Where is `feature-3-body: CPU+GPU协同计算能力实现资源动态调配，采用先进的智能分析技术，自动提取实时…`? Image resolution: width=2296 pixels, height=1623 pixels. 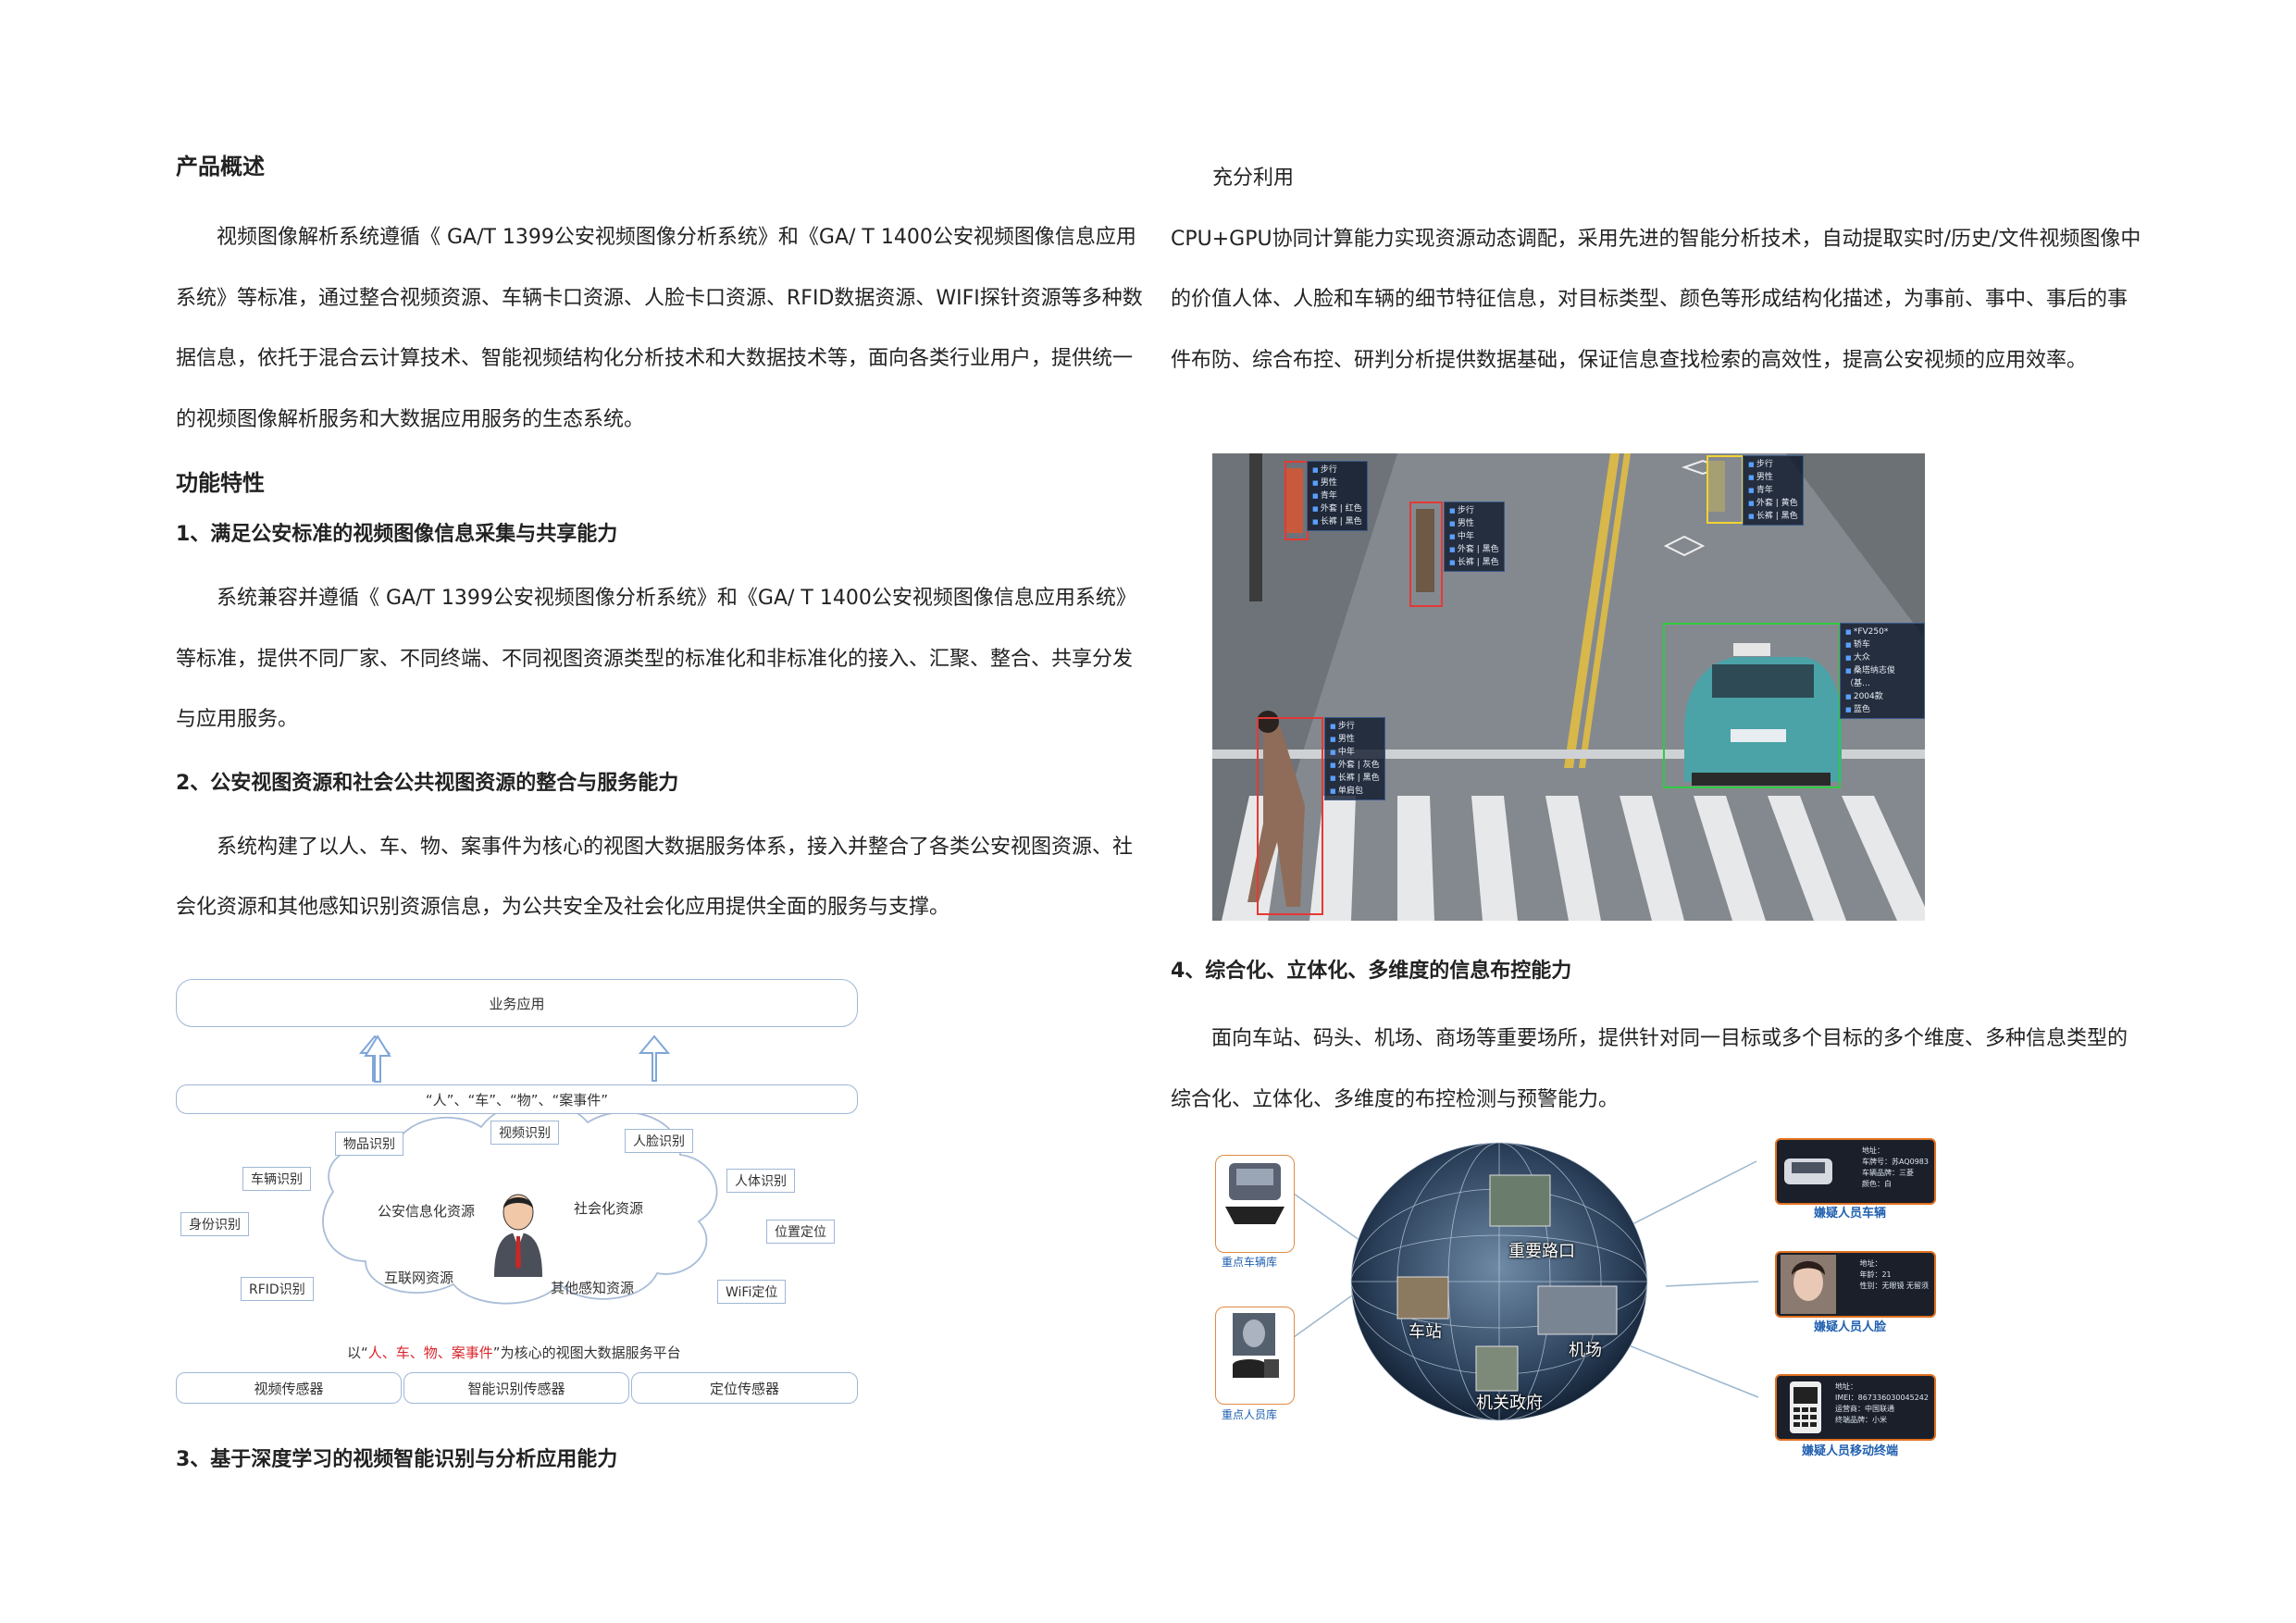
feature-3-body: CPU+GPU协同计算能力实现资源动态调配，采用先进的智能分析技术，自动提取实时… is located at coordinates (1656, 299).